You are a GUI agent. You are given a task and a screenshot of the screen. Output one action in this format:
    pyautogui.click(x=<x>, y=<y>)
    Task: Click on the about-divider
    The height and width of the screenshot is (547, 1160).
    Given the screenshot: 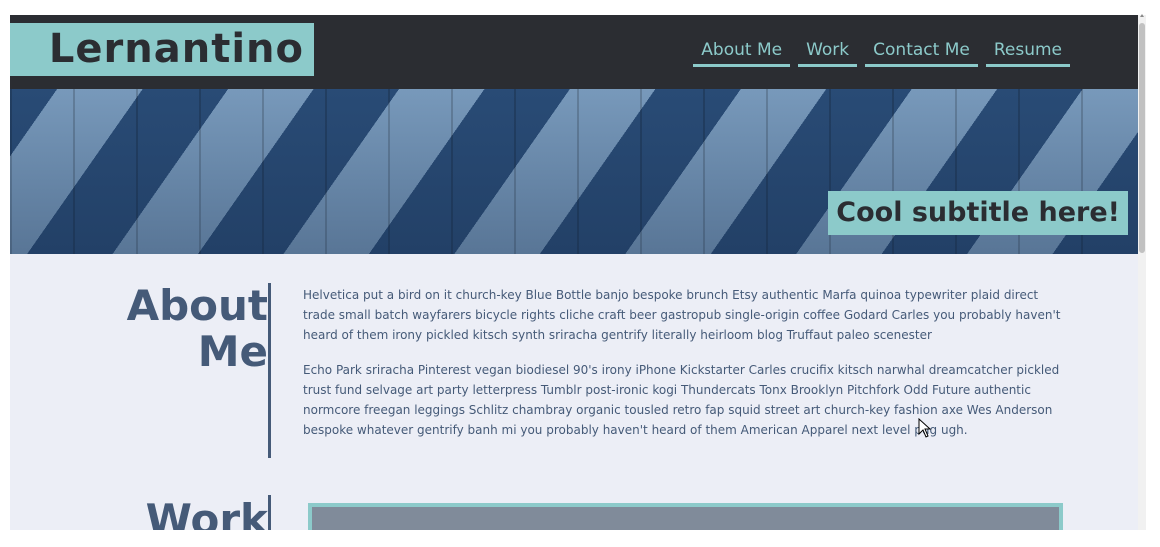 What is the action you would take?
    pyautogui.click(x=269, y=370)
    